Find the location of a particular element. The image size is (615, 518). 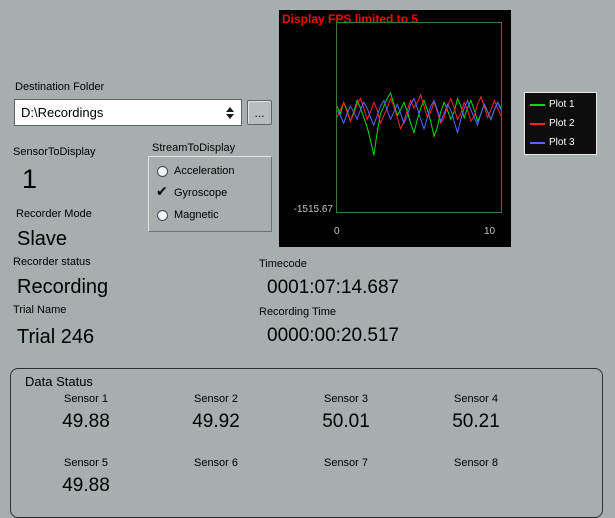

sensor-cell-2: Sensor 2 49.92 is located at coordinates (216, 413).